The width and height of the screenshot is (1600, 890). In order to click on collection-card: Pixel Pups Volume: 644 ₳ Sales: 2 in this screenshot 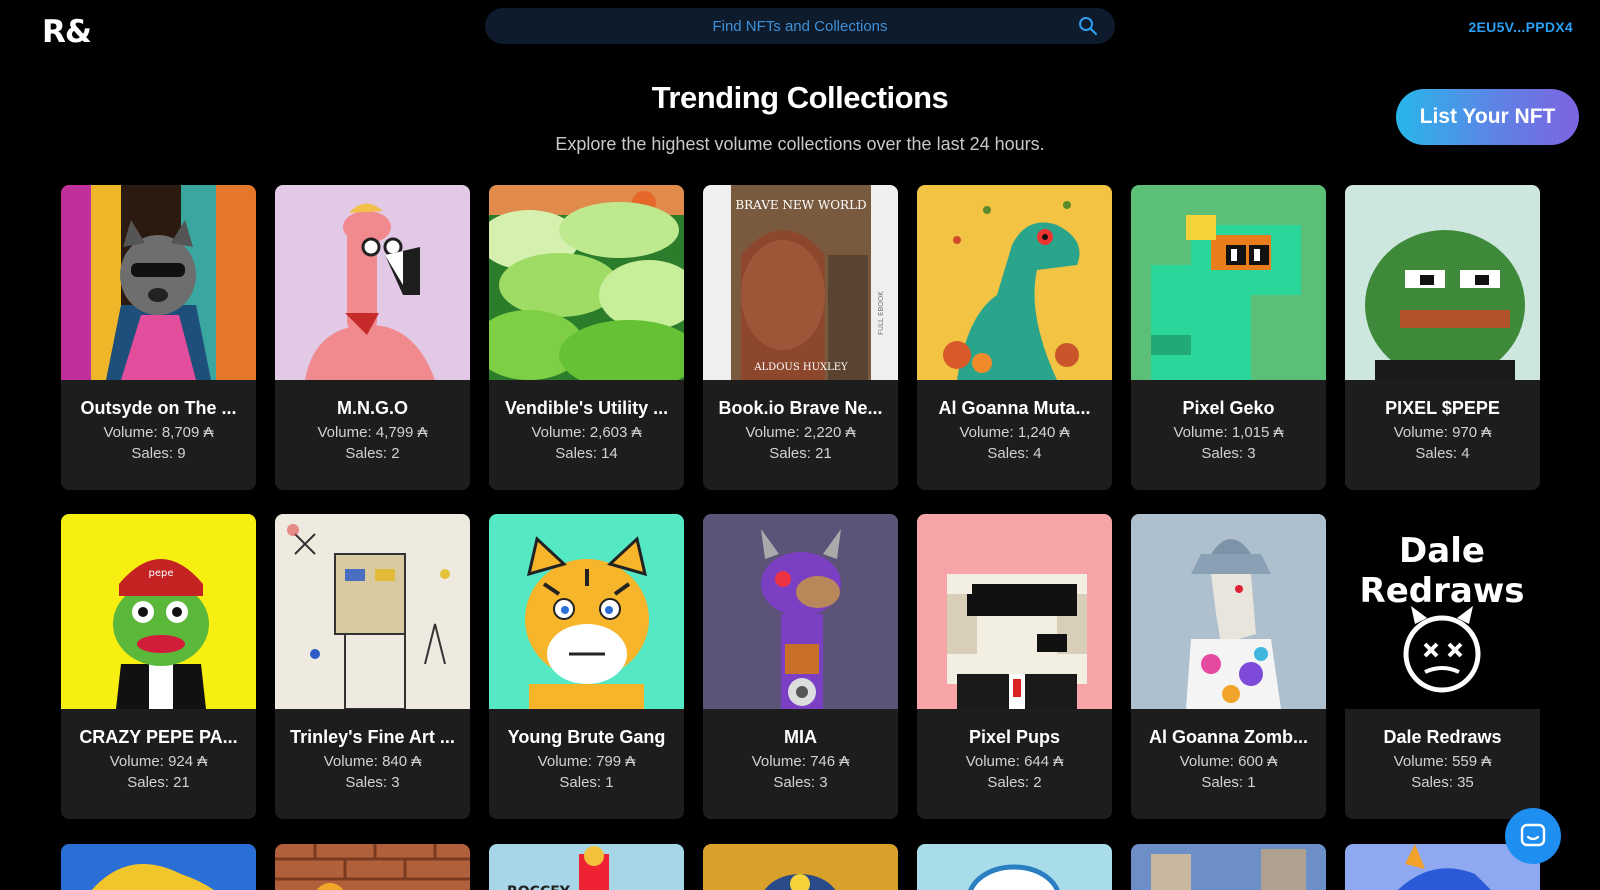, I will do `click(1014, 666)`.